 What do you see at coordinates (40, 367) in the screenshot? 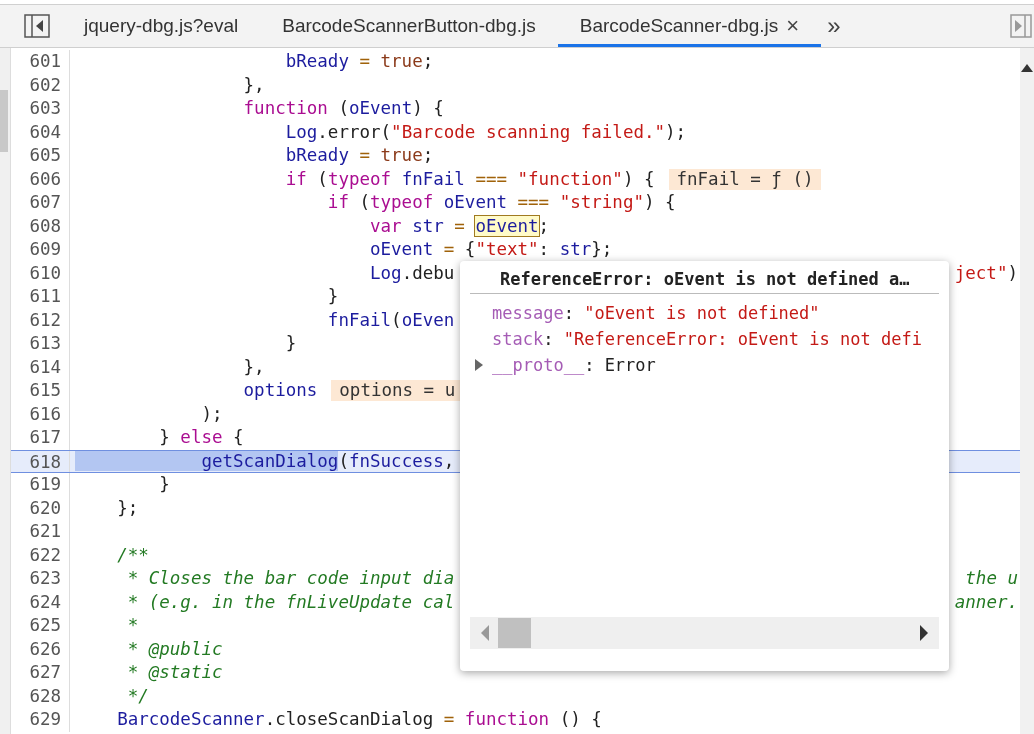
I see `line-number: 614` at bounding box center [40, 367].